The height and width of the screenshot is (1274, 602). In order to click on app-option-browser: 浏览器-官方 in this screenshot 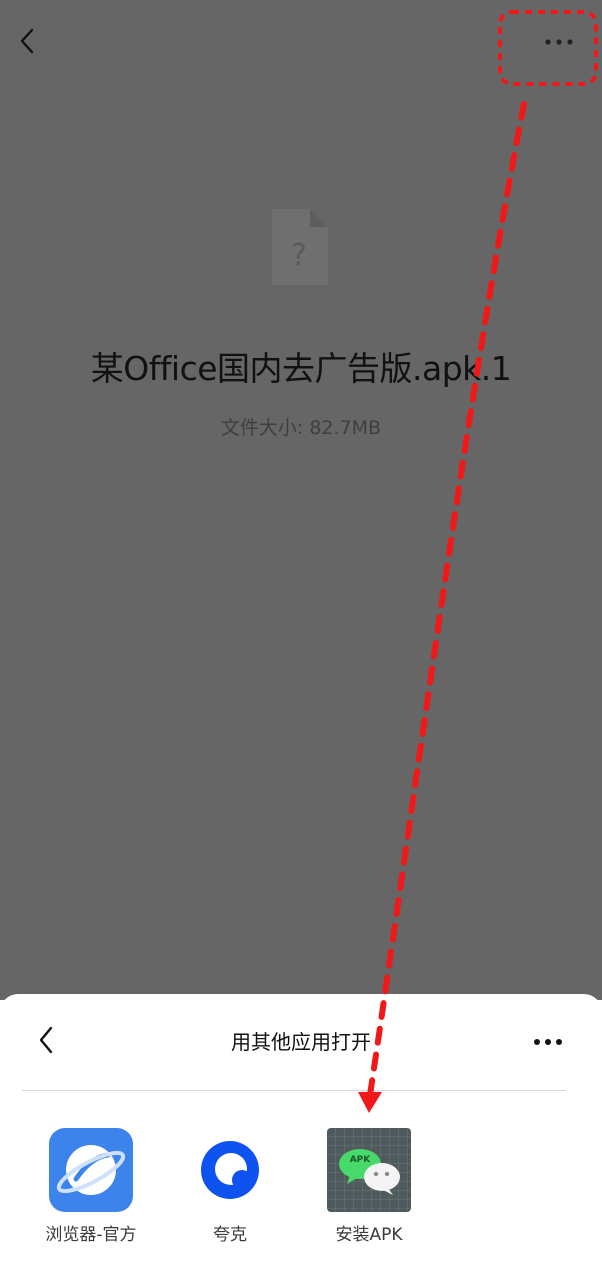, I will do `click(91, 1186)`.